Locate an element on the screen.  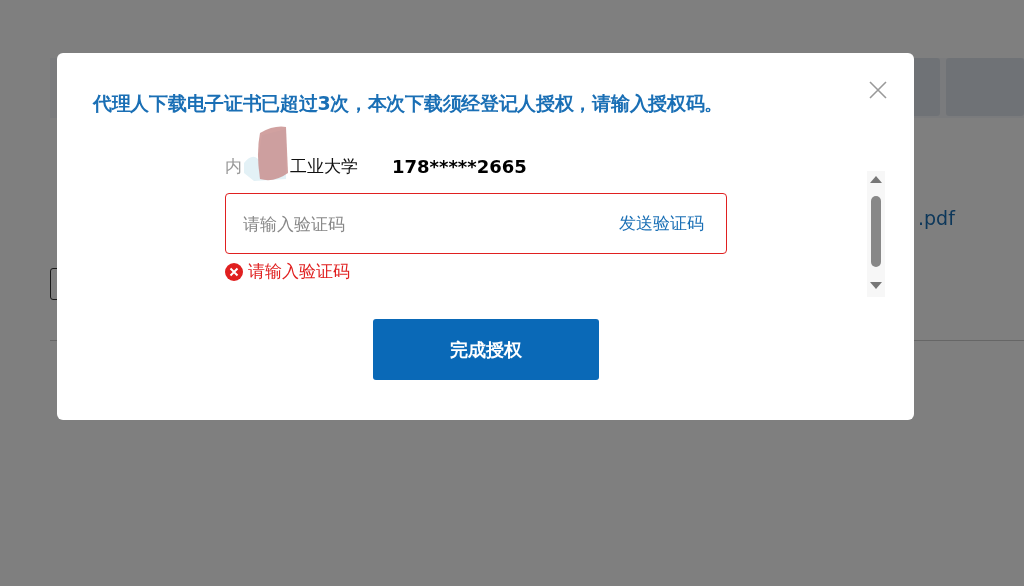
organization-name: 内 is located at coordinates (233, 166).